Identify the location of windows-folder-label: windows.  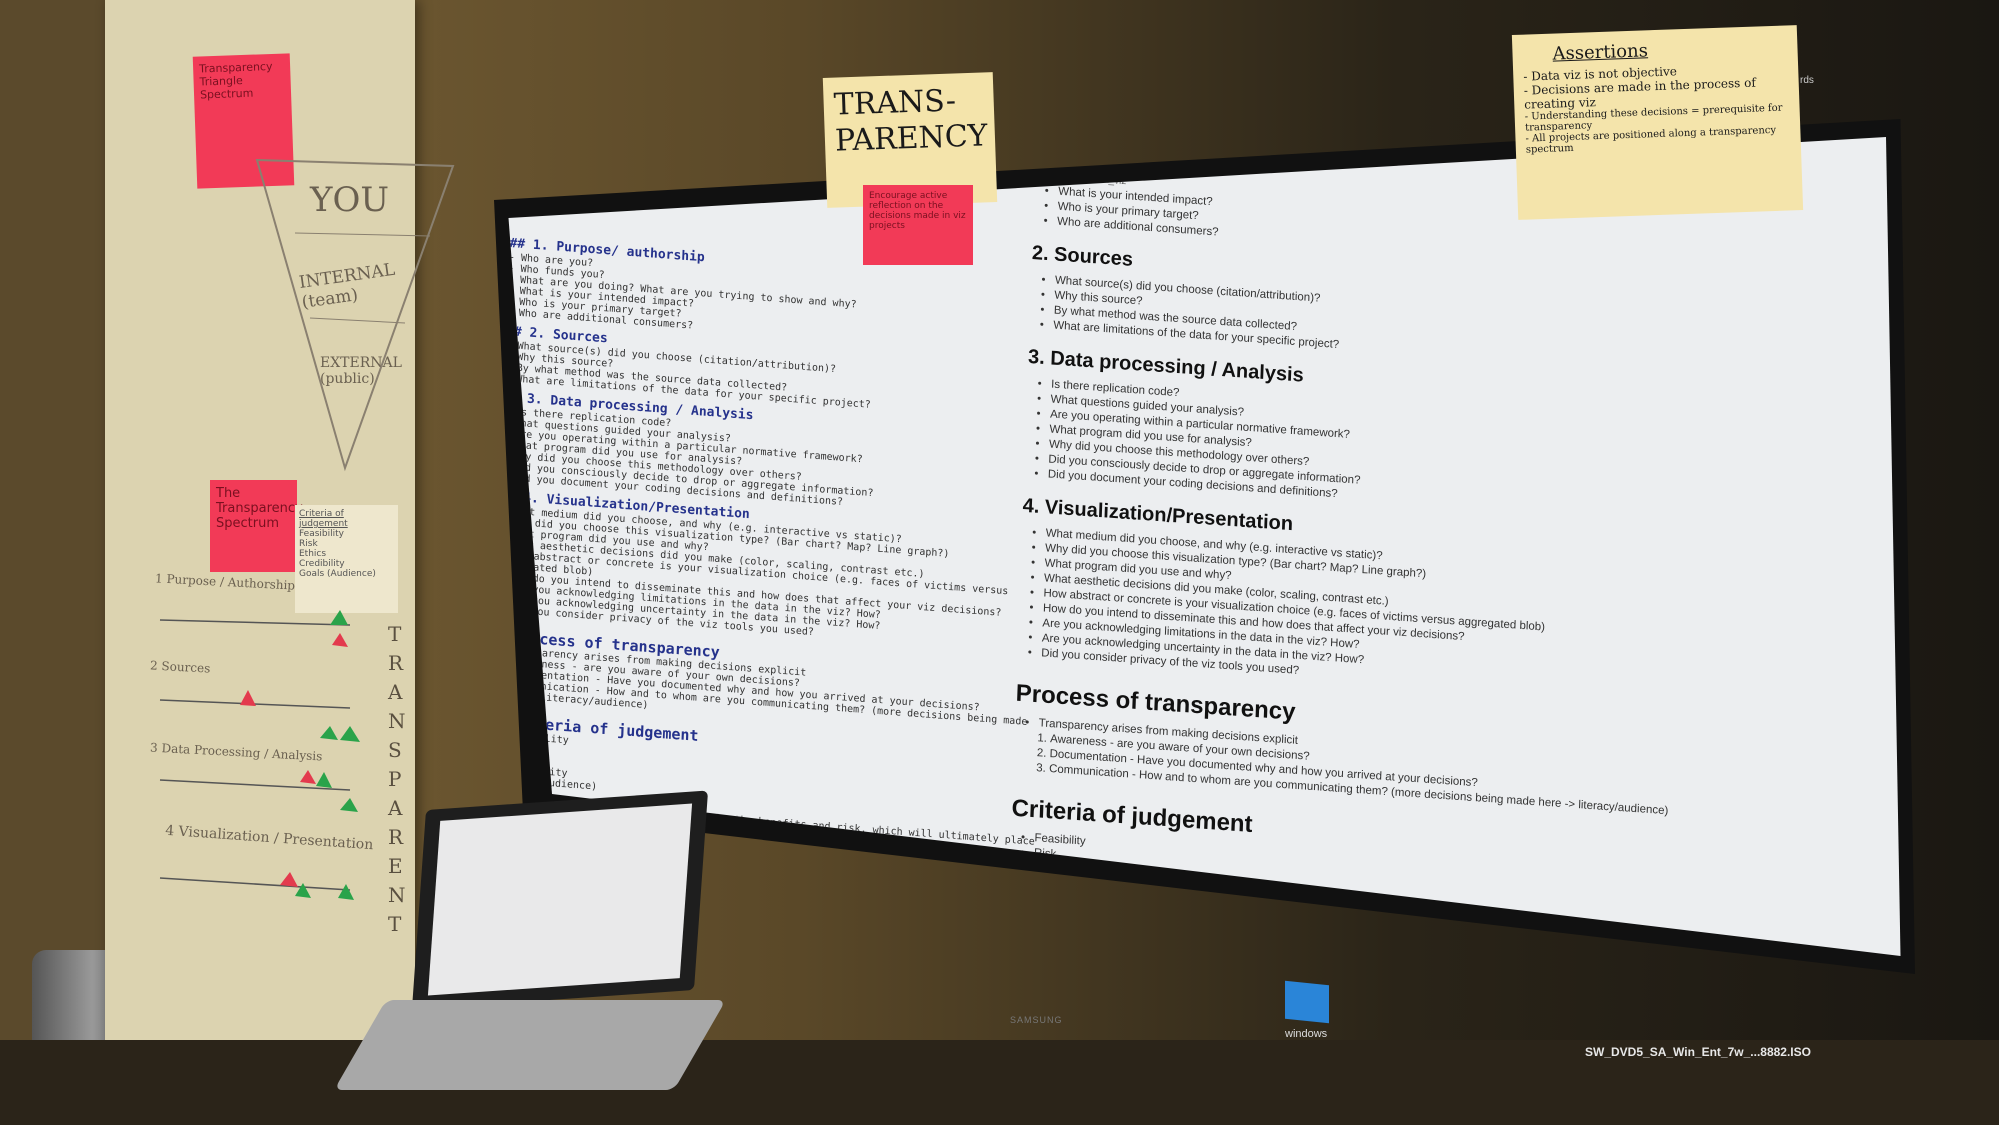
(1306, 1034).